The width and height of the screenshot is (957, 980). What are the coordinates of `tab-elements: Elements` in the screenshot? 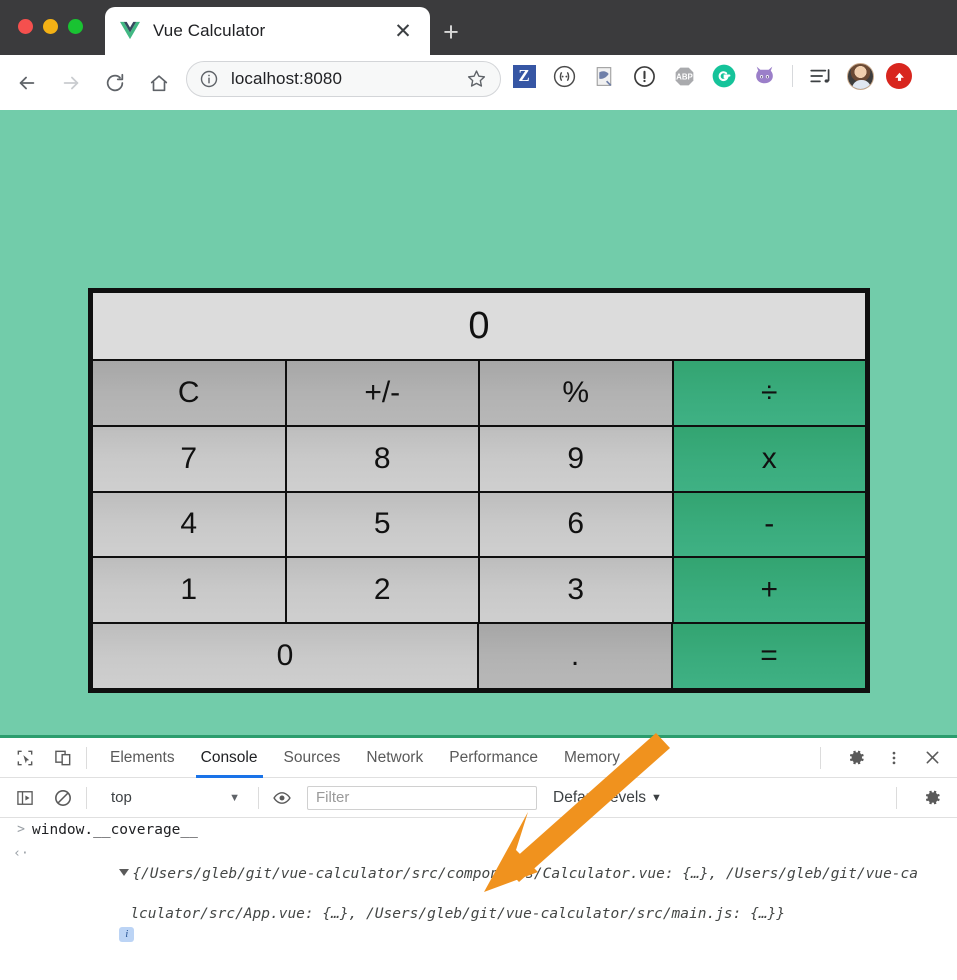 It's located at (142, 758).